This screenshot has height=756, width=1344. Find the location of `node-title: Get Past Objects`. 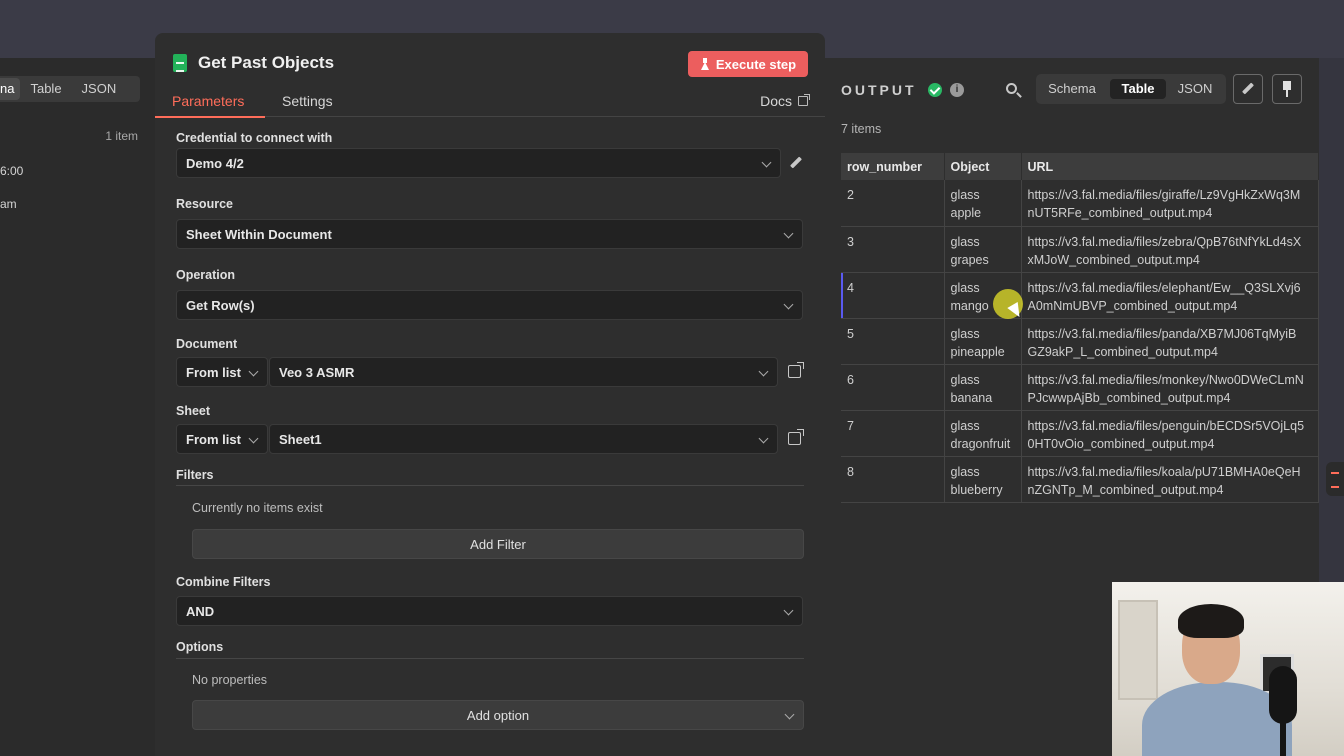

node-title: Get Past Objects is located at coordinates (266, 63).